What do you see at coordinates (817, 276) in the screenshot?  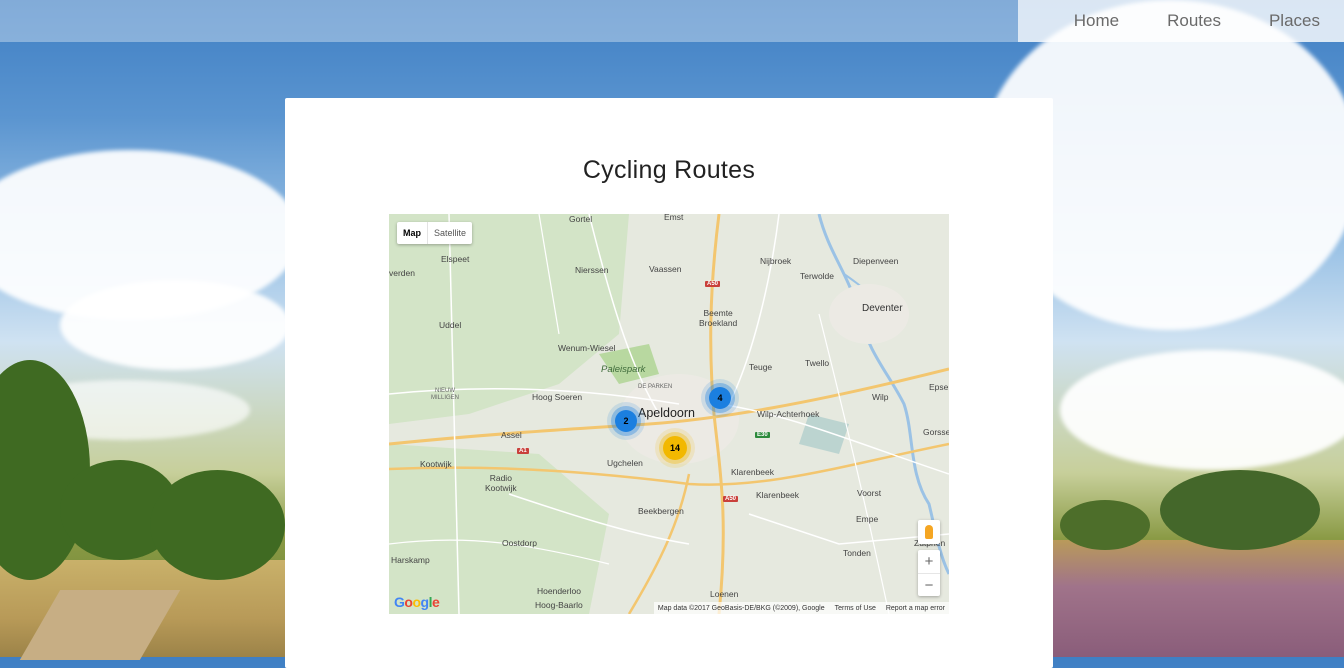 I see `map-label: Terwolde` at bounding box center [817, 276].